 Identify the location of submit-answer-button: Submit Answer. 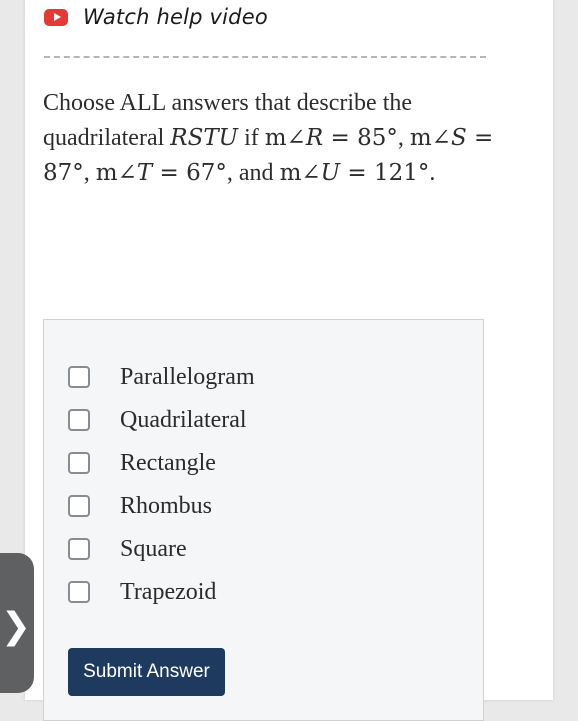
(146, 672).